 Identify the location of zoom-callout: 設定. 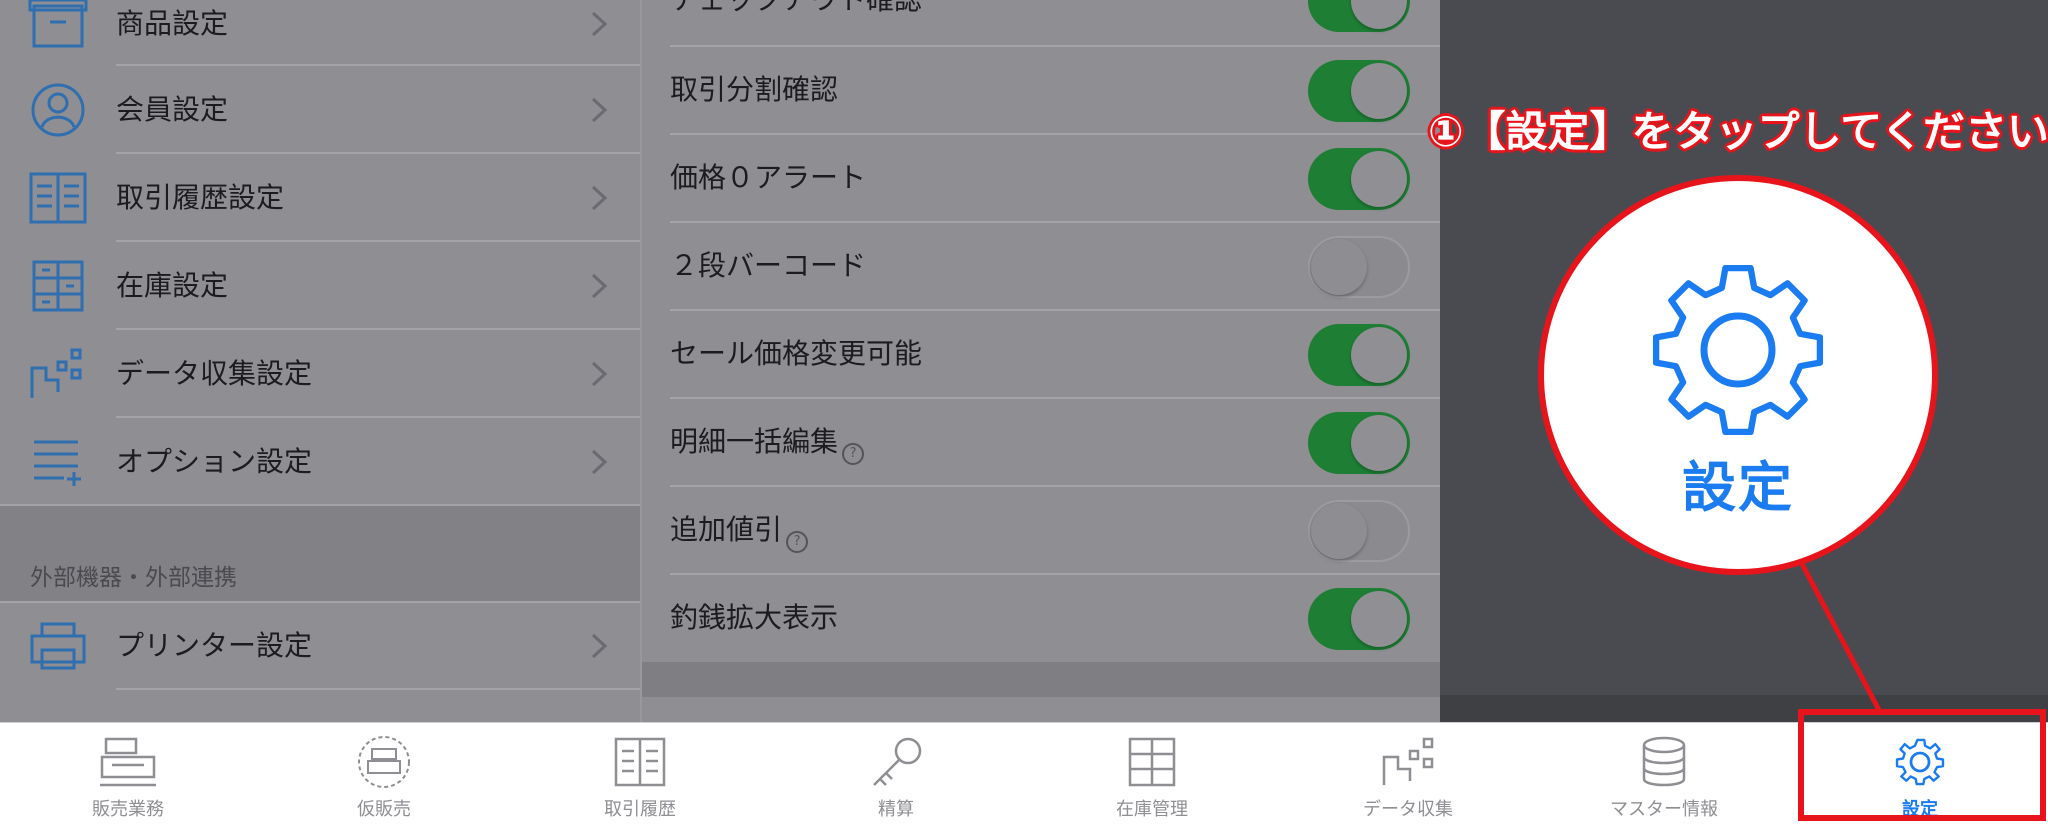
(1738, 375).